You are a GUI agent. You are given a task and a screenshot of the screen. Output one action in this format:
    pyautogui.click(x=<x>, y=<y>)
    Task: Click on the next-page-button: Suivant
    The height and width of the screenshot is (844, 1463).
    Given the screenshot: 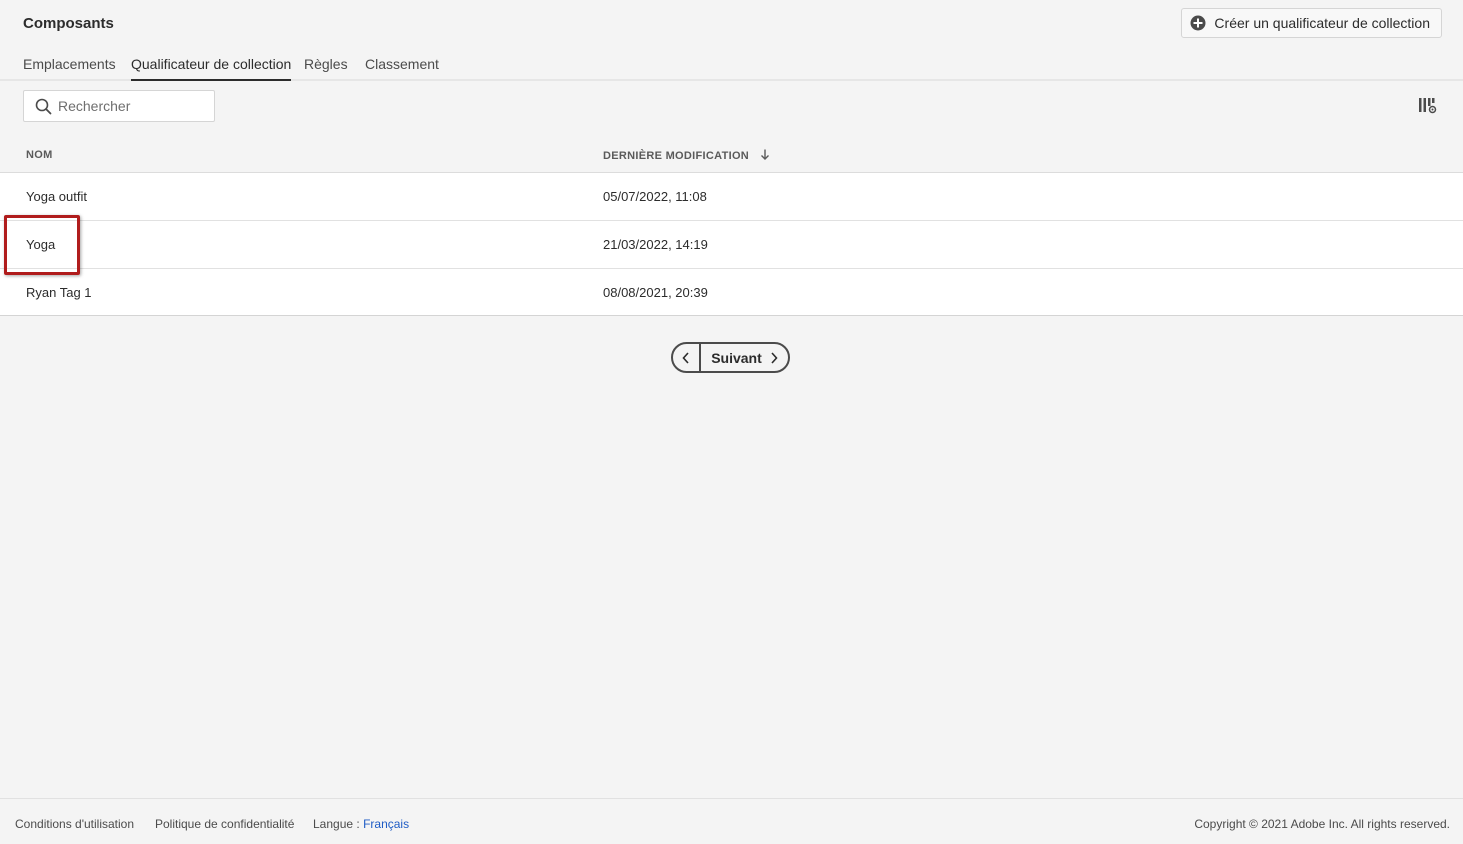 What is the action you would take?
    pyautogui.click(x=744, y=357)
    